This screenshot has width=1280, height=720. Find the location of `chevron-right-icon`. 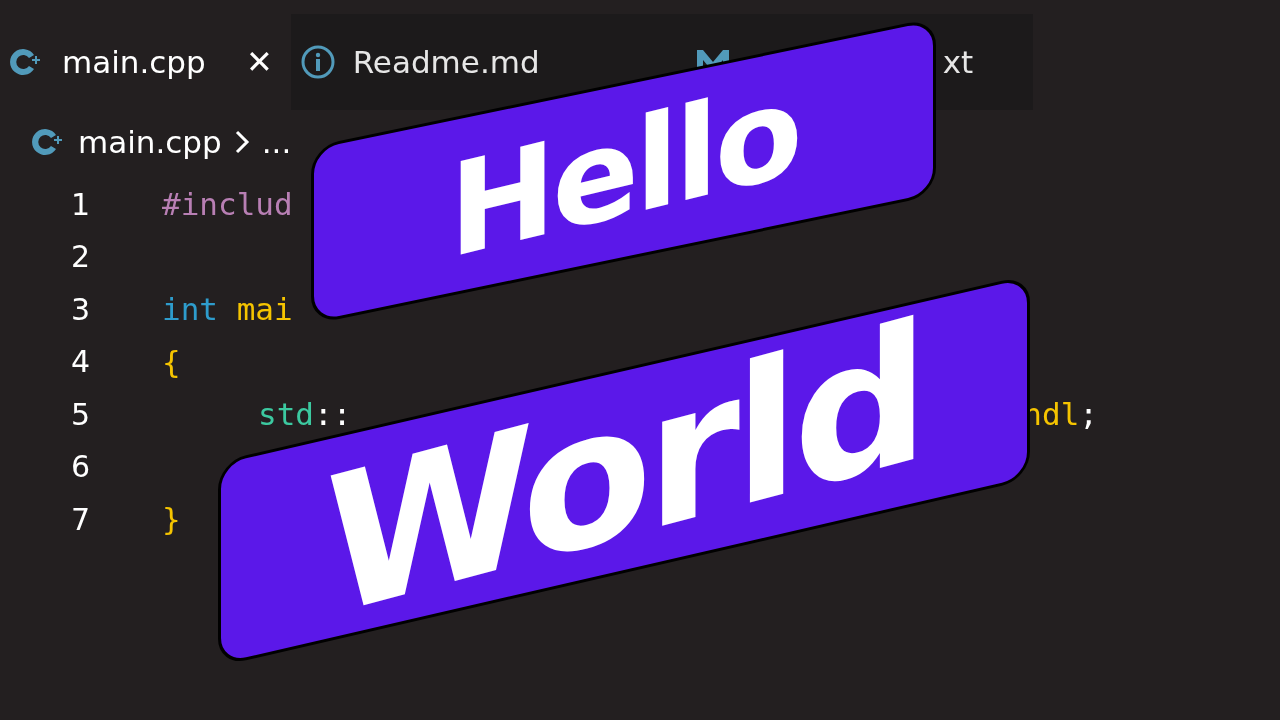

chevron-right-icon is located at coordinates (241, 142).